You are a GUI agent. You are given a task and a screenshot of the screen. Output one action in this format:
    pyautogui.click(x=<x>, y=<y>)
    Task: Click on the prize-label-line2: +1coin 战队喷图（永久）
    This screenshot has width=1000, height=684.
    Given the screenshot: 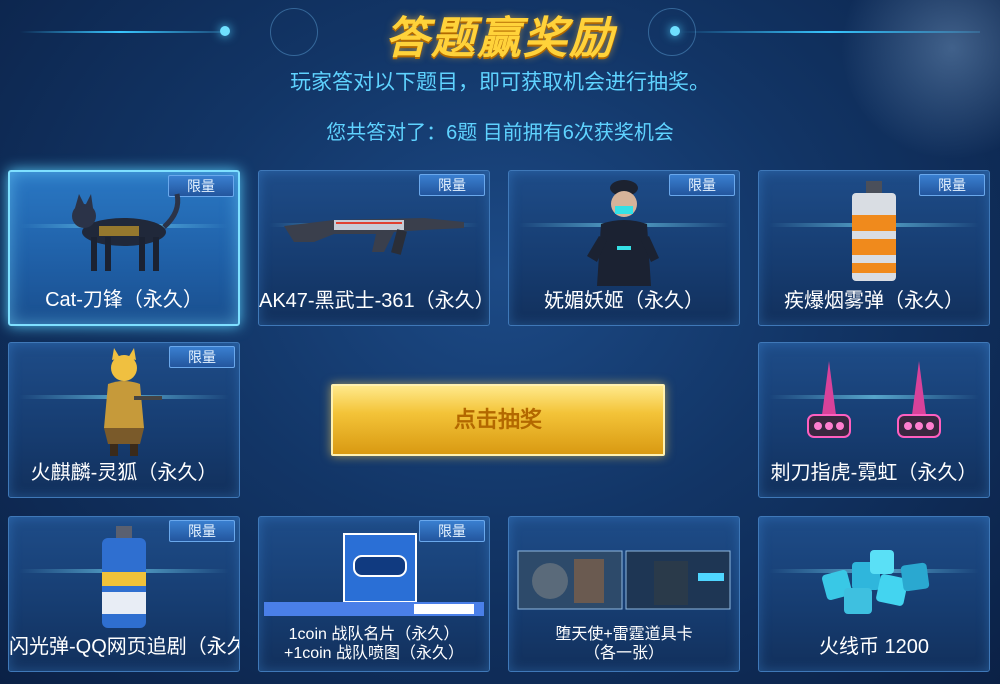 What is the action you would take?
    pyautogui.click(x=374, y=653)
    